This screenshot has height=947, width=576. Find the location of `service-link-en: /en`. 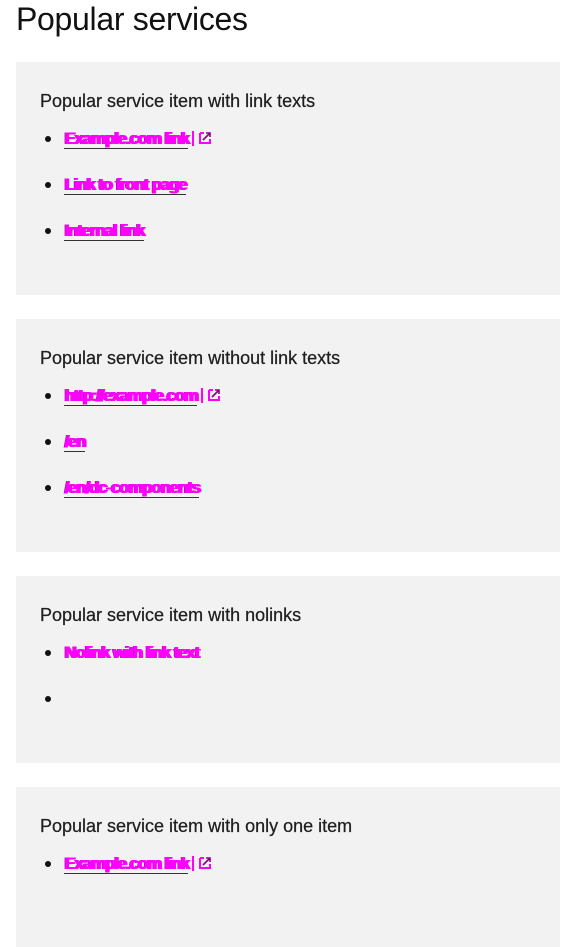

service-link-en: /en is located at coordinates (75, 442).